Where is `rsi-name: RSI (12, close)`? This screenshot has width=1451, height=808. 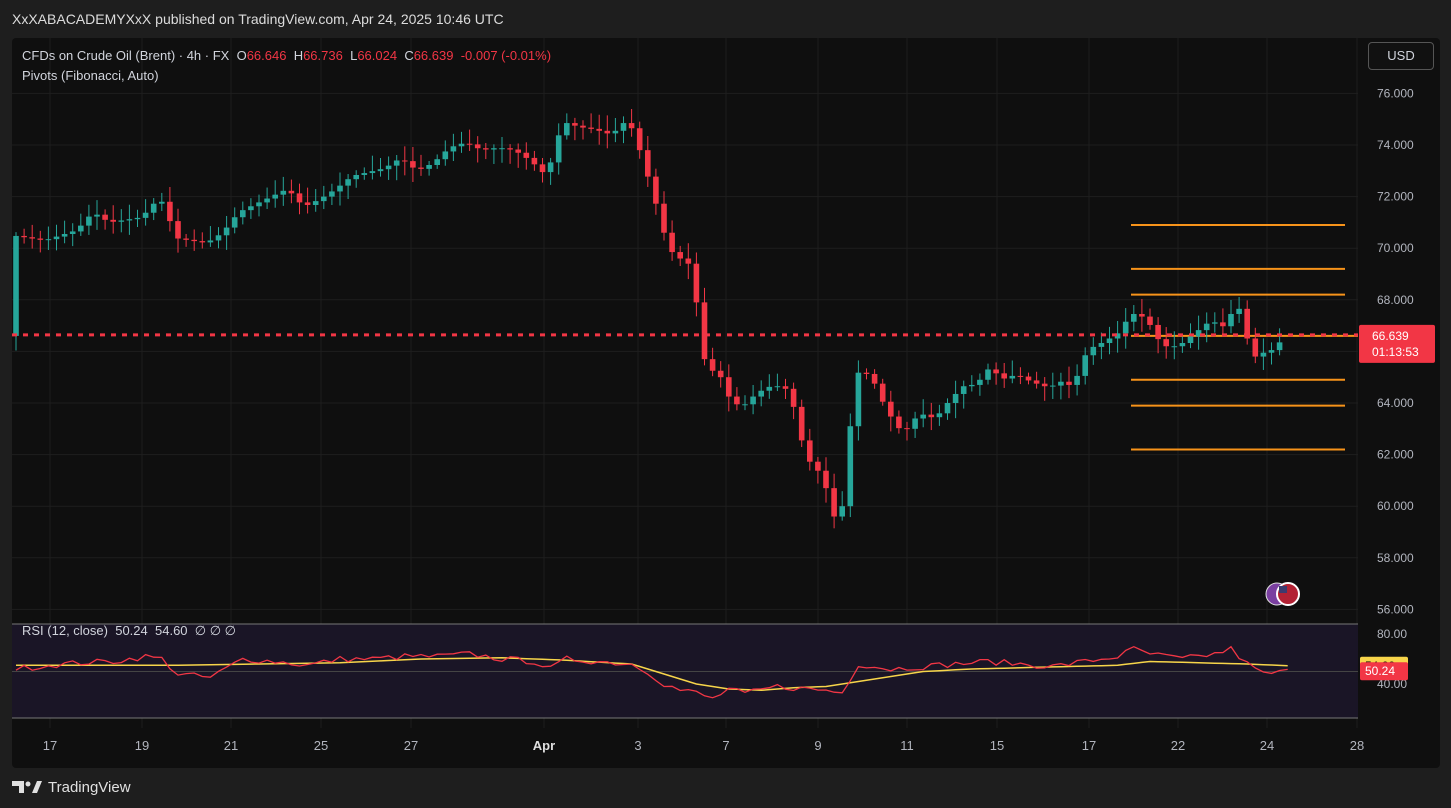
rsi-name: RSI (12, close) is located at coordinates (65, 630).